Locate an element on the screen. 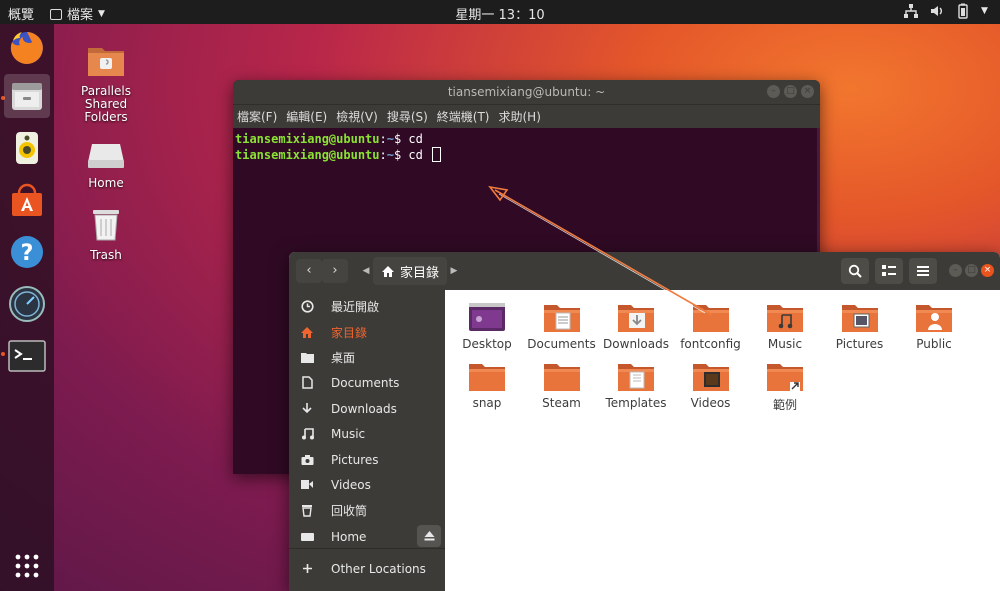 The image size is (1000, 591). shopping-bag-icon is located at coordinates (27, 199).